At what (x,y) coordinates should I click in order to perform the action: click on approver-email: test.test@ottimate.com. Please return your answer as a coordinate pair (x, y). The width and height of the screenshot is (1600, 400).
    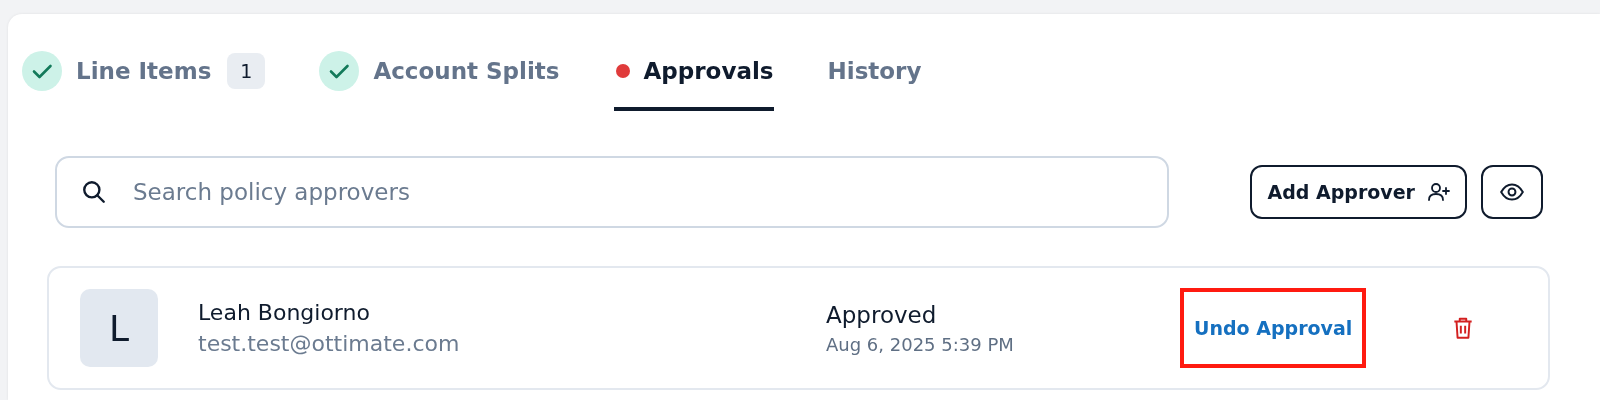
    Looking at the image, I should click on (329, 343).